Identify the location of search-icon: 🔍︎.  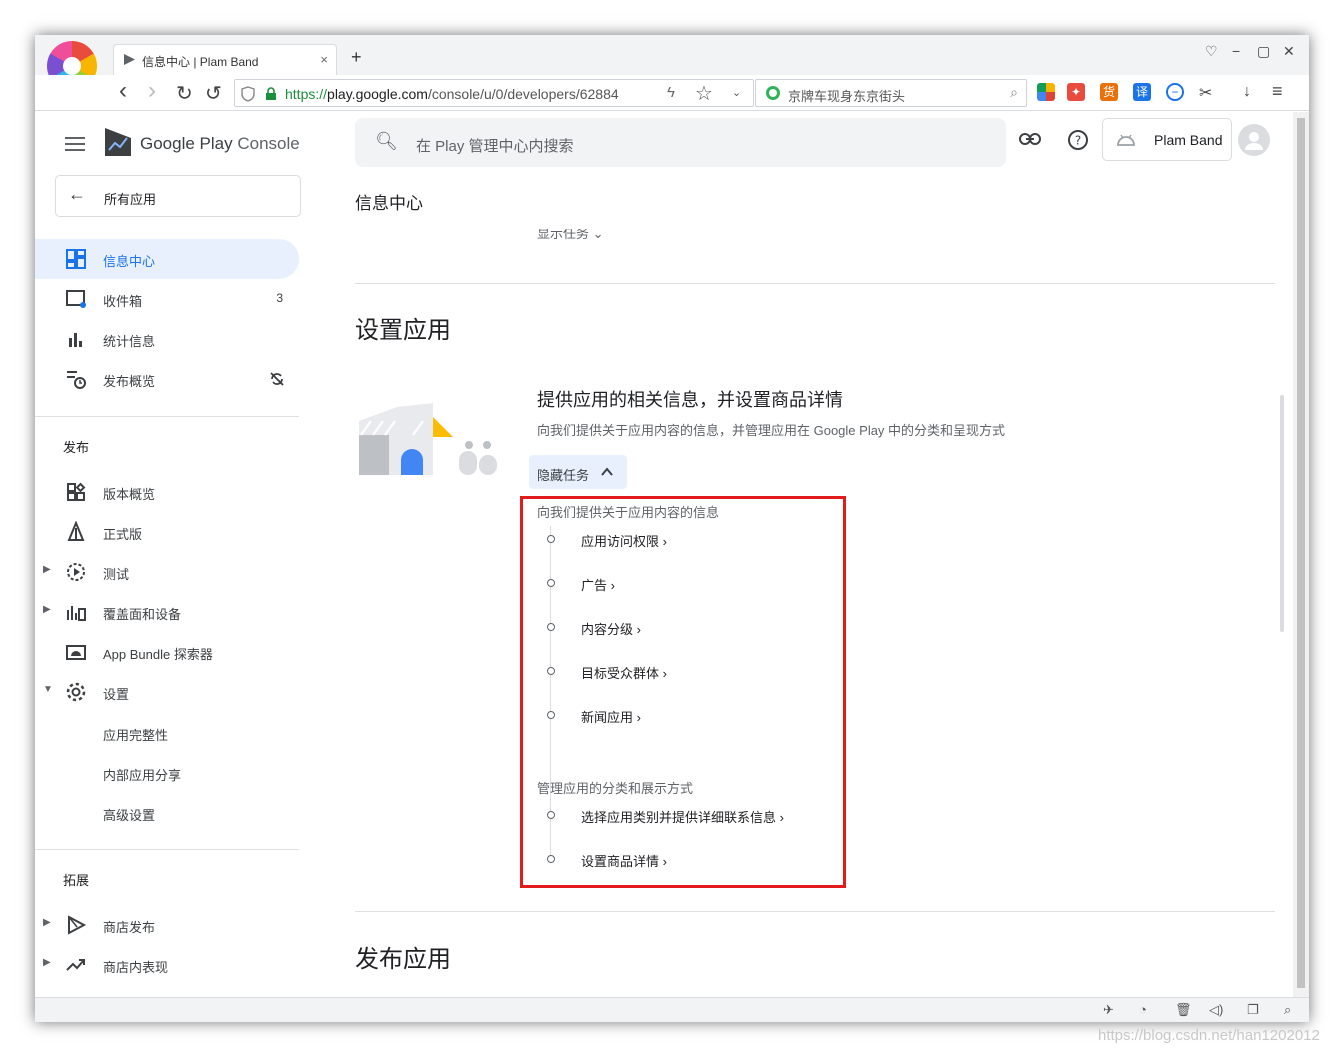
(386, 141).